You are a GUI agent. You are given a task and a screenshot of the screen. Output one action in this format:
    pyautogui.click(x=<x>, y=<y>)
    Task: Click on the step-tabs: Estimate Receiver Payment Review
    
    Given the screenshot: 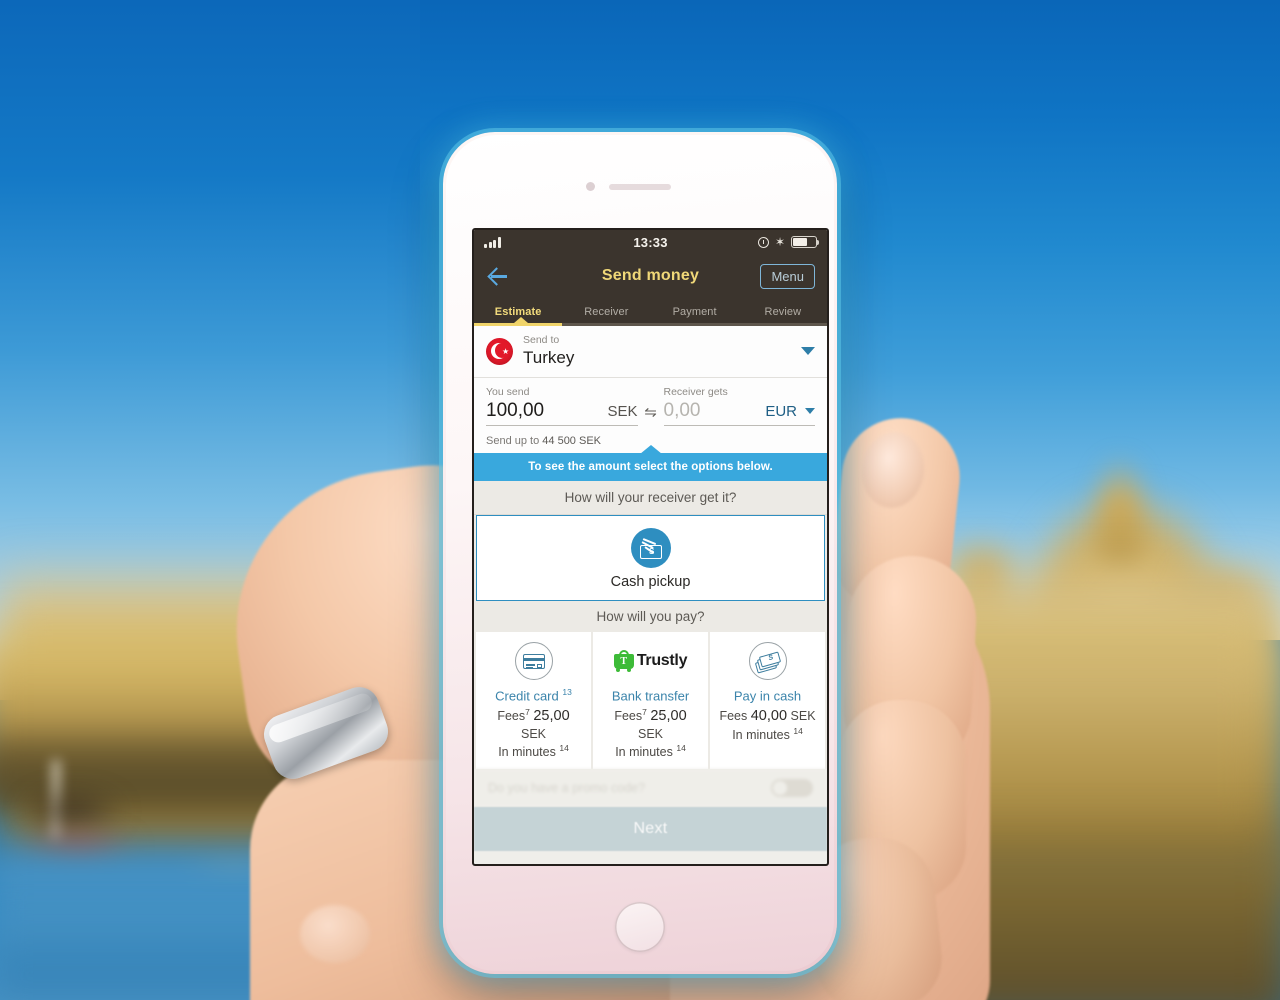 What is the action you would take?
    pyautogui.click(x=650, y=312)
    